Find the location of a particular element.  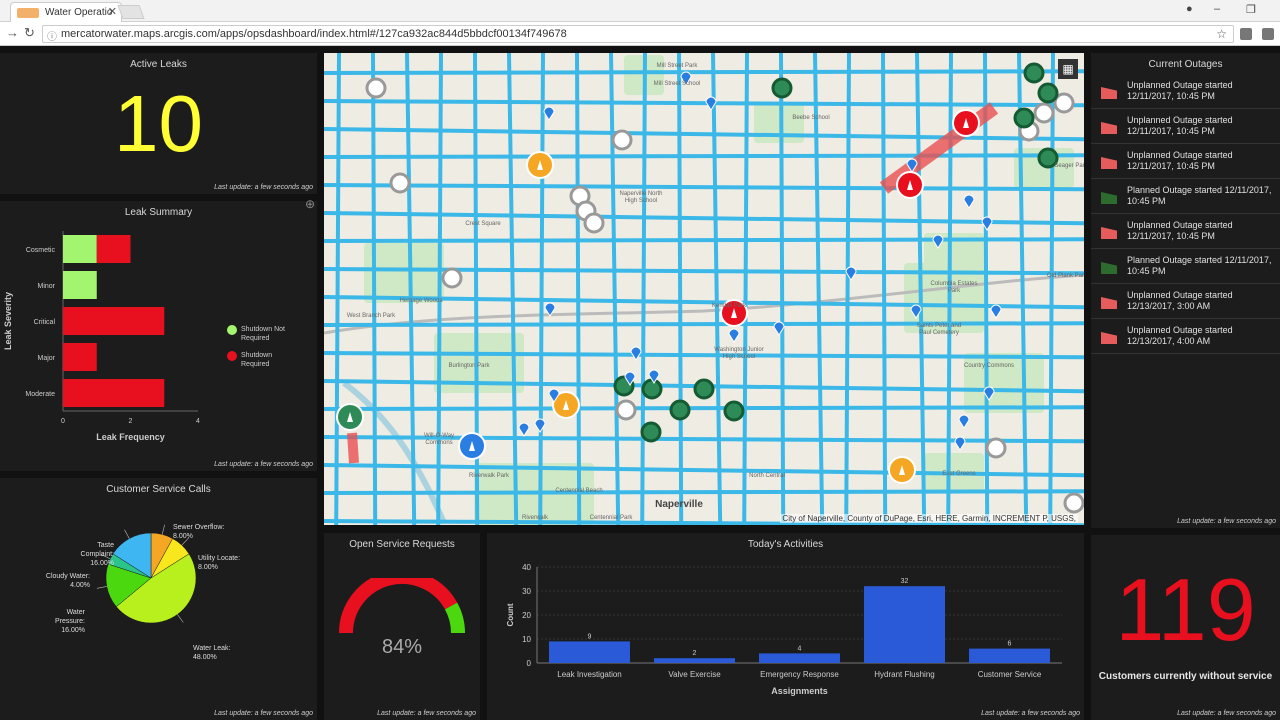

data-label: 32 is located at coordinates (905, 581).